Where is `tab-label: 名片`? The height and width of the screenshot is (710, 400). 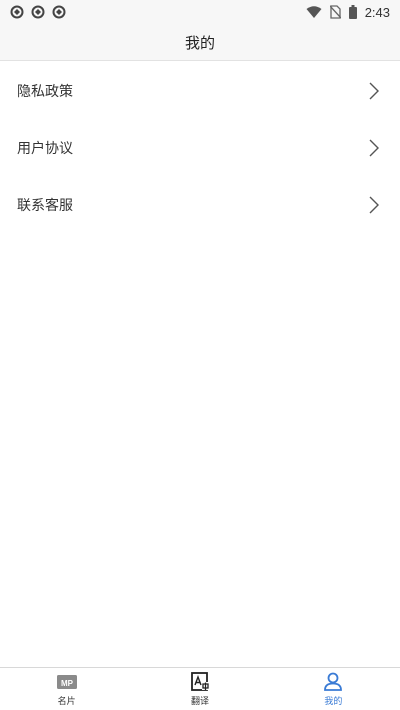
tab-label: 名片 is located at coordinates (66, 701).